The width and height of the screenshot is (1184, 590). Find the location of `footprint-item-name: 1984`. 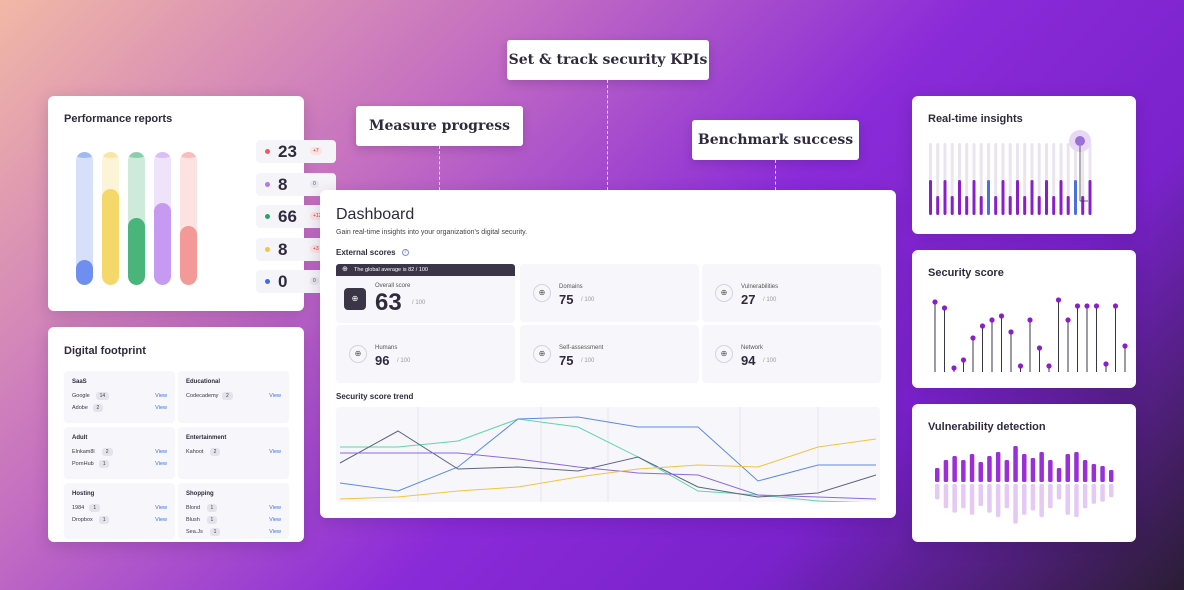

footprint-item-name: 1984 is located at coordinates (78, 508).